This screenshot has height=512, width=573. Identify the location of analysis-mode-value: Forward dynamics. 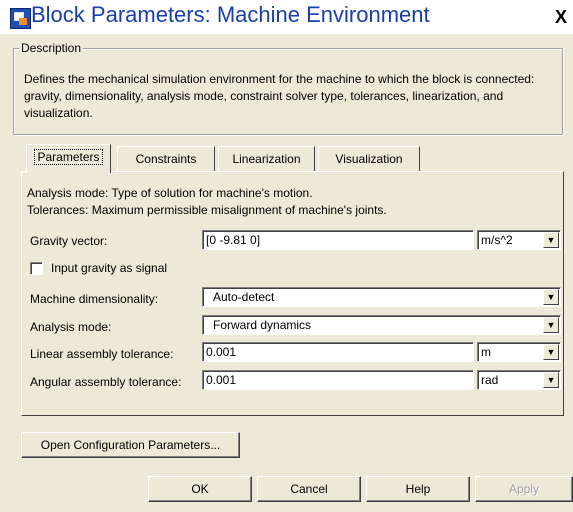
(262, 325).